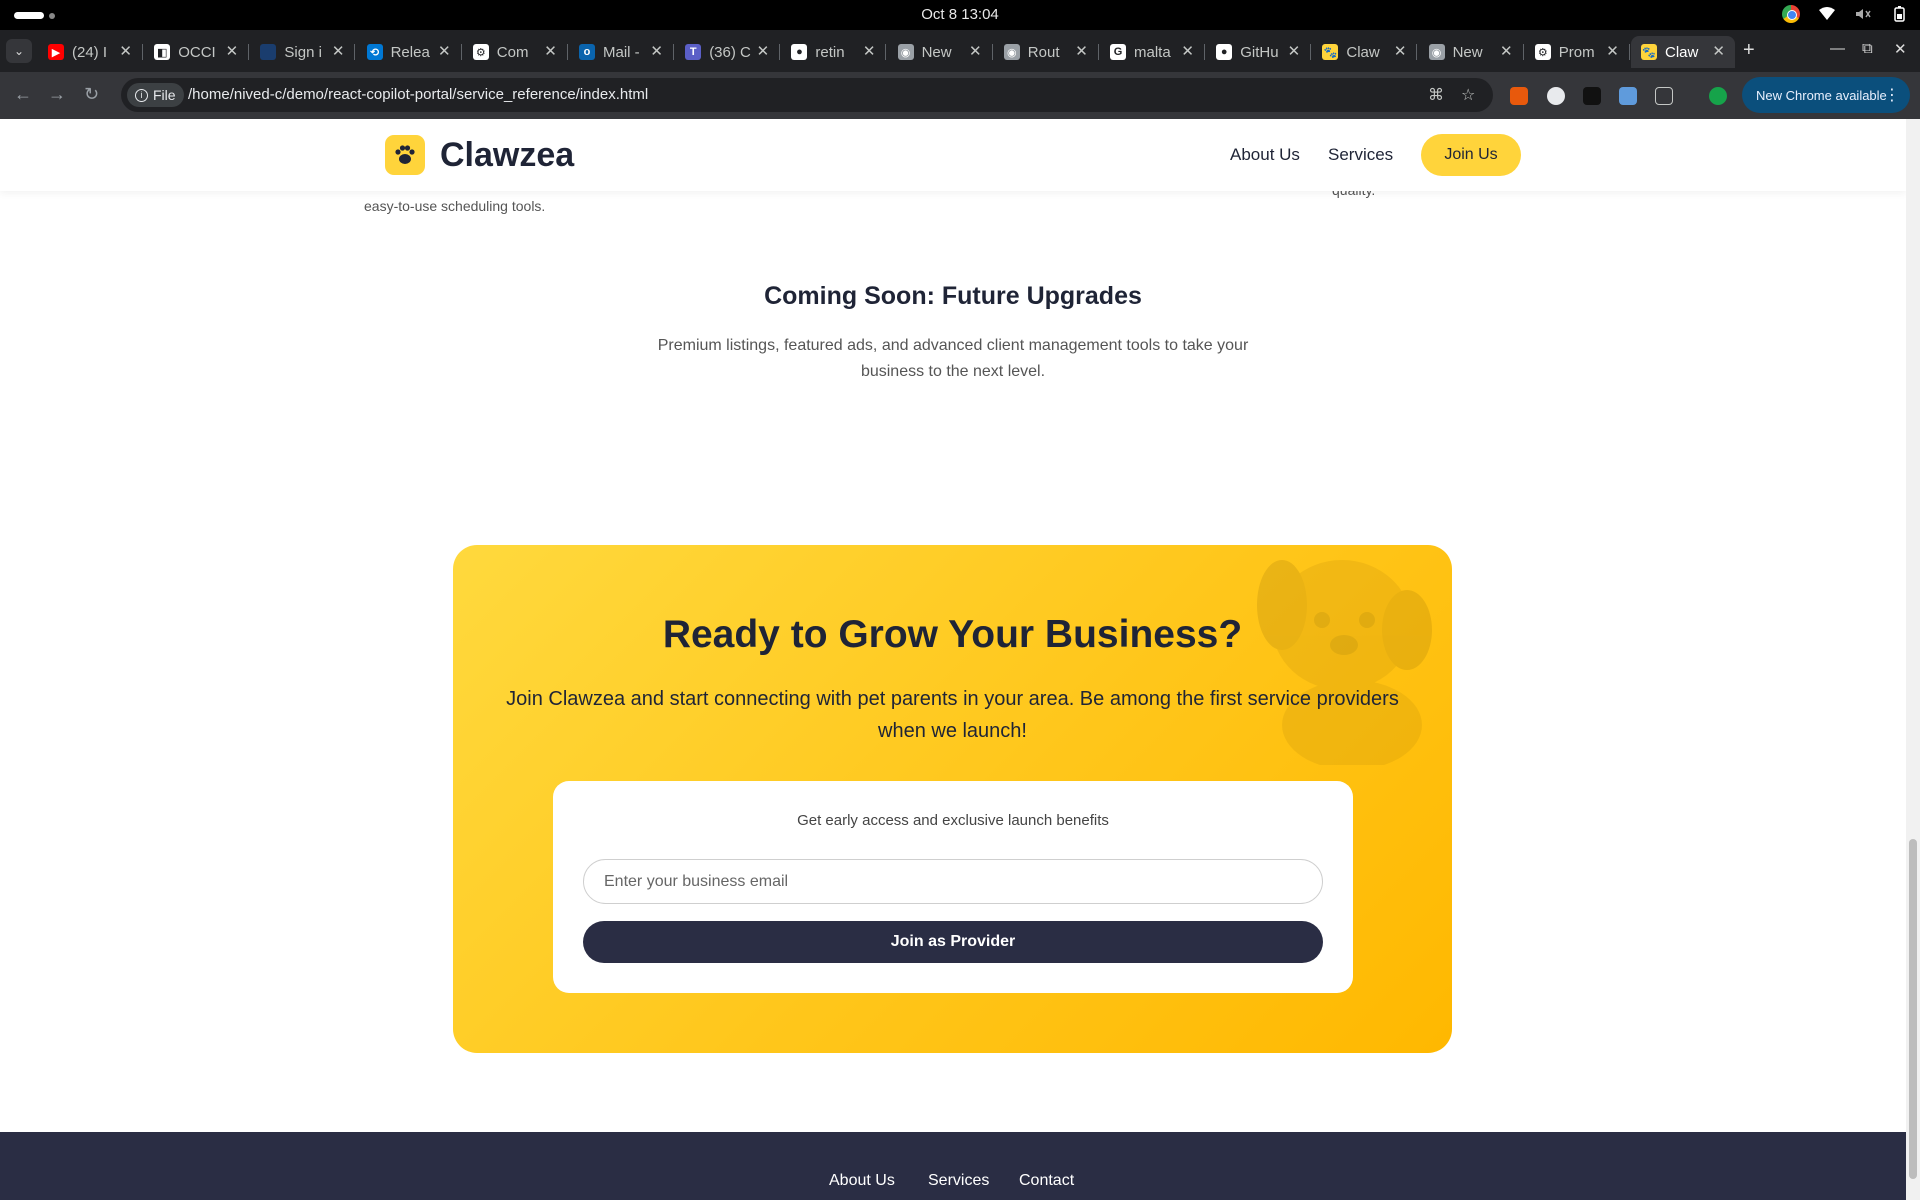 This screenshot has height=1200, width=1920. I want to click on bookmark-star-icon: ☆, so click(1468, 95).